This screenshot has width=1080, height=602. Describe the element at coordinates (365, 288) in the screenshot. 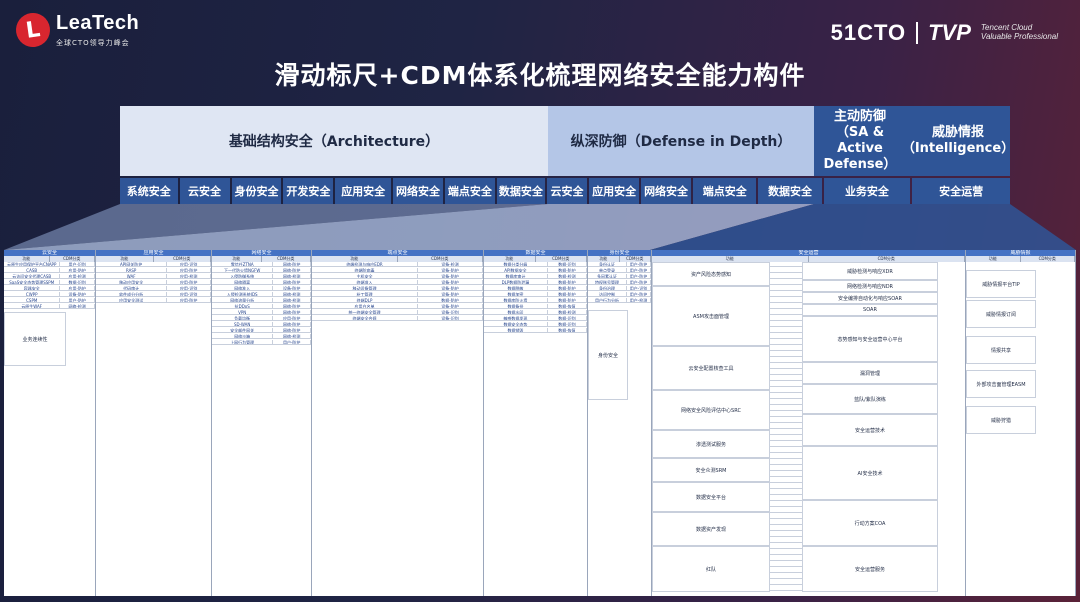

I see `row-function: 移动设备管理` at that location.